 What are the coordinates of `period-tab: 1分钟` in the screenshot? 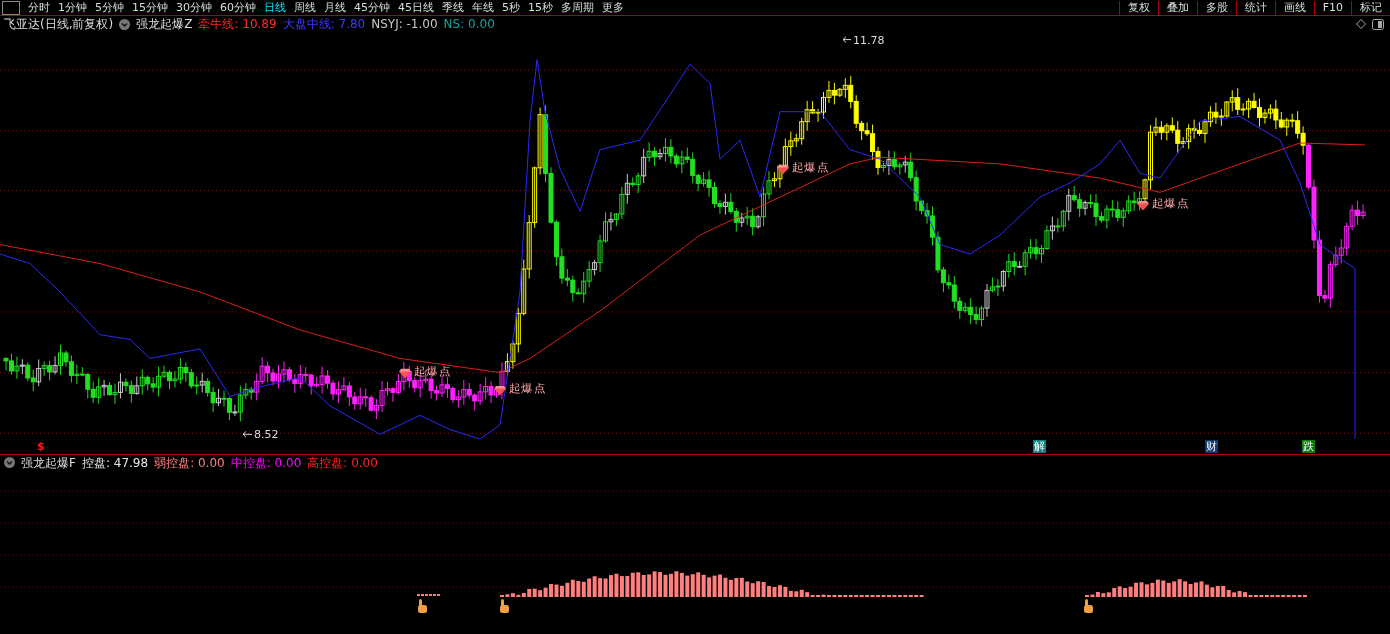 It's located at (72, 7).